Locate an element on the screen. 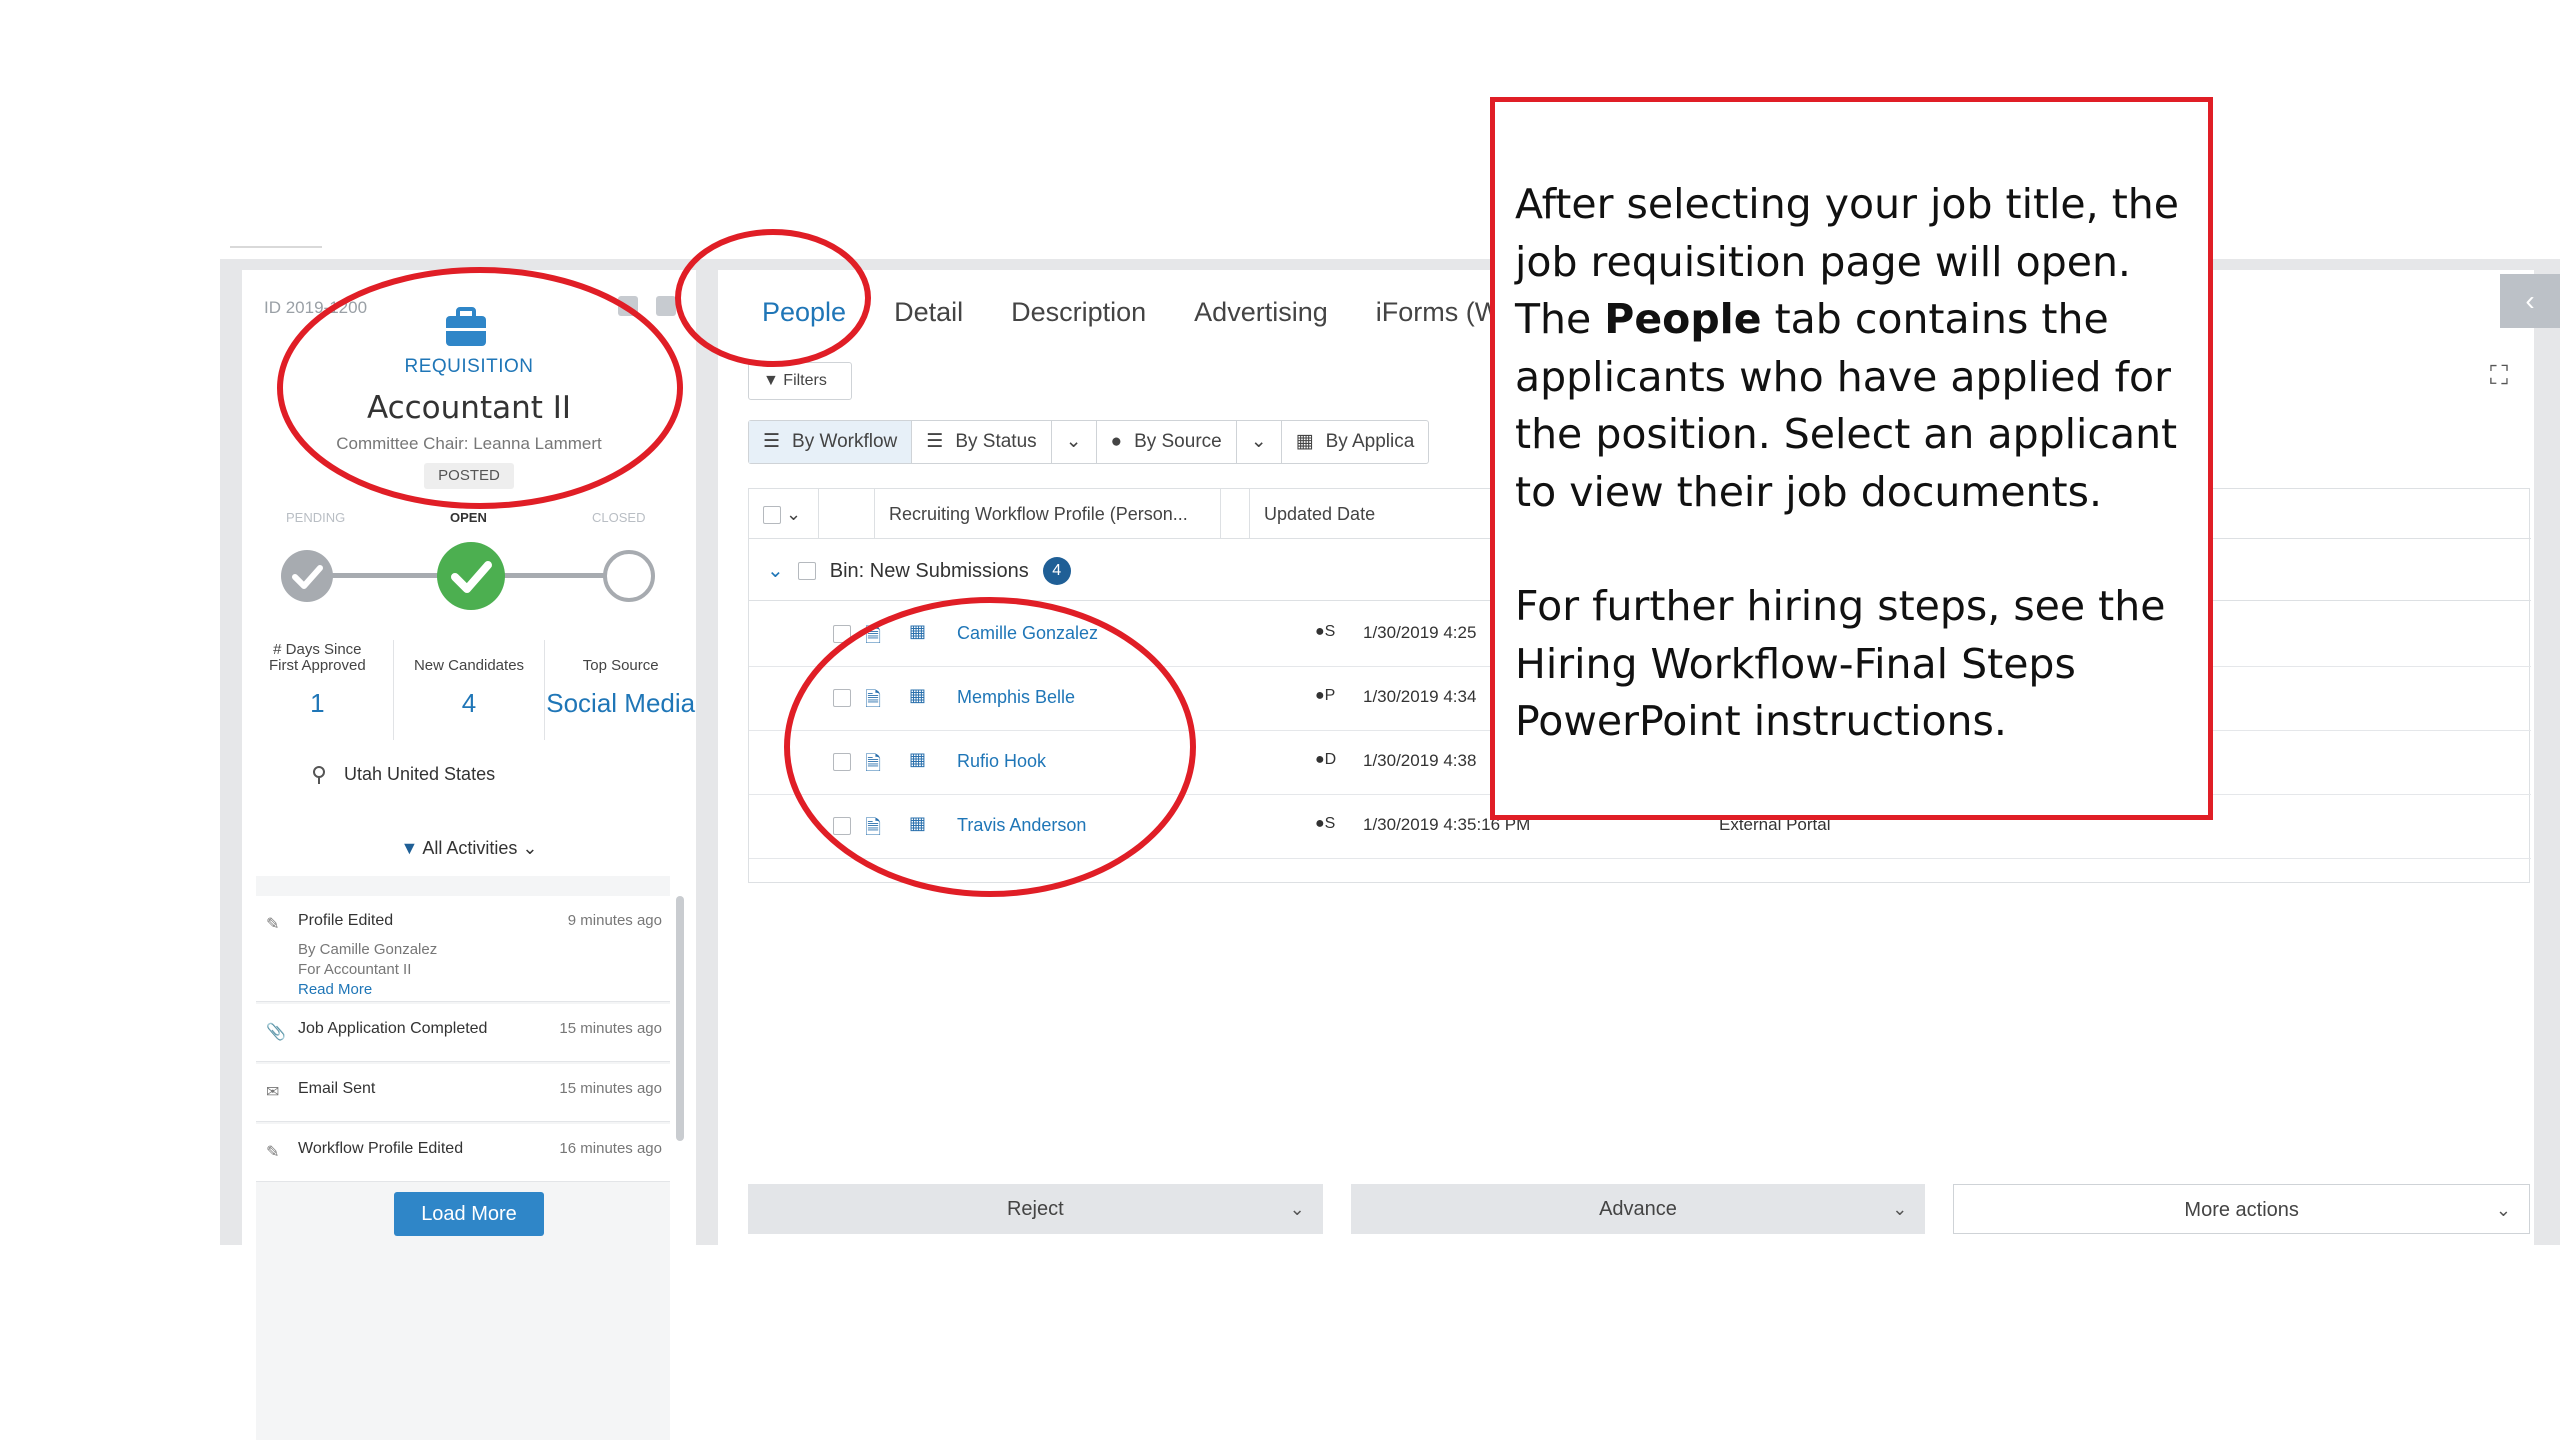 Image resolution: width=2560 pixels, height=1440 pixels. reject-label: Reject is located at coordinates (1035, 1209).